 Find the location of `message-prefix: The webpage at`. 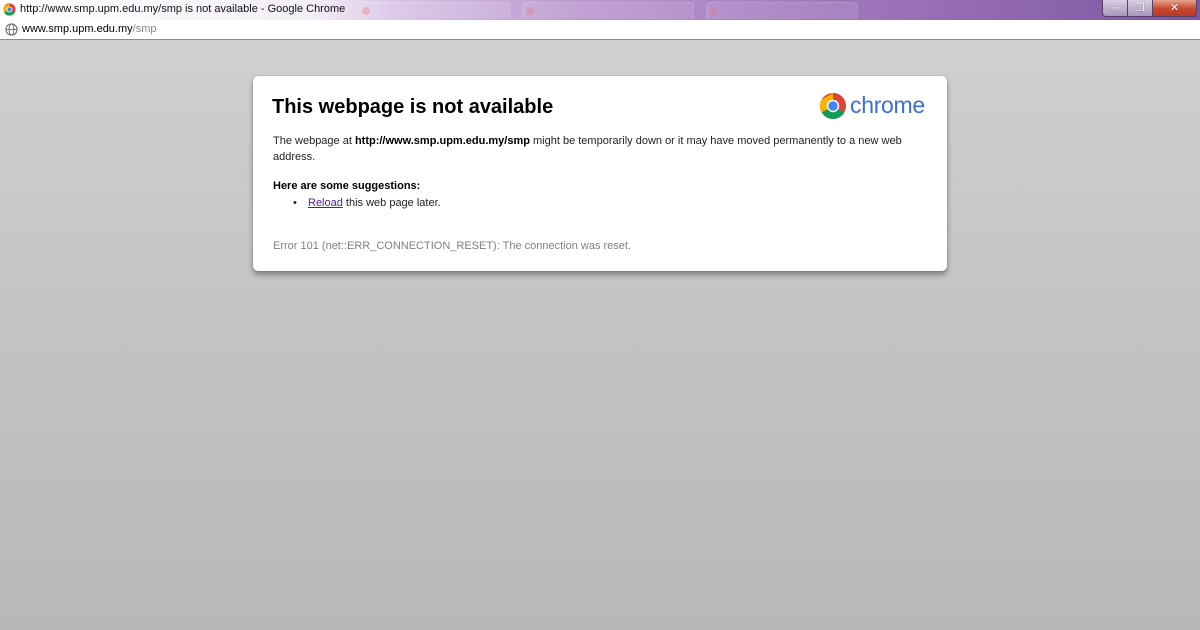

message-prefix: The webpage at is located at coordinates (314, 141).